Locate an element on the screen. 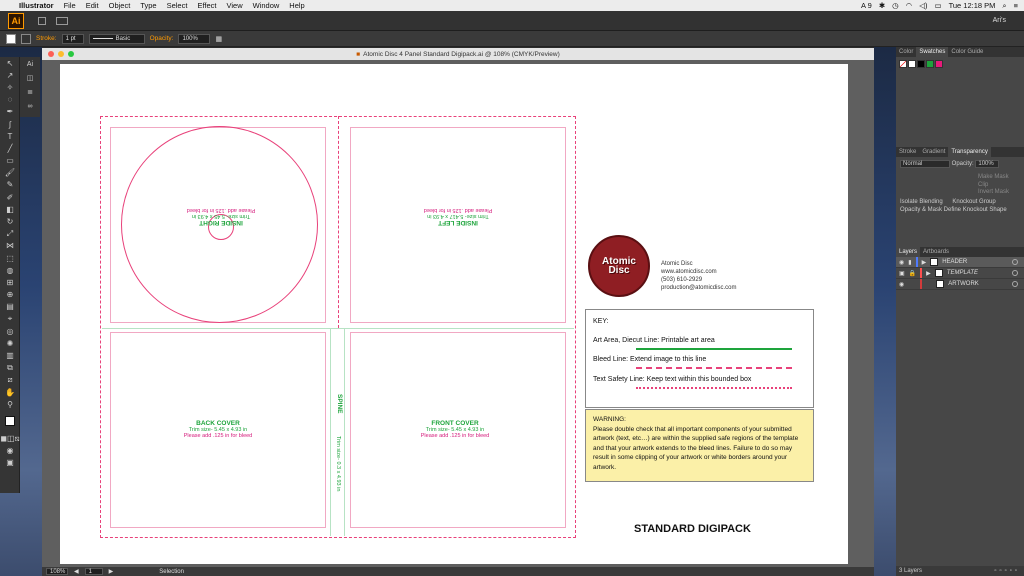 This screenshot has height=576, width=1024. arrange-documents-icon is located at coordinates (62, 20).